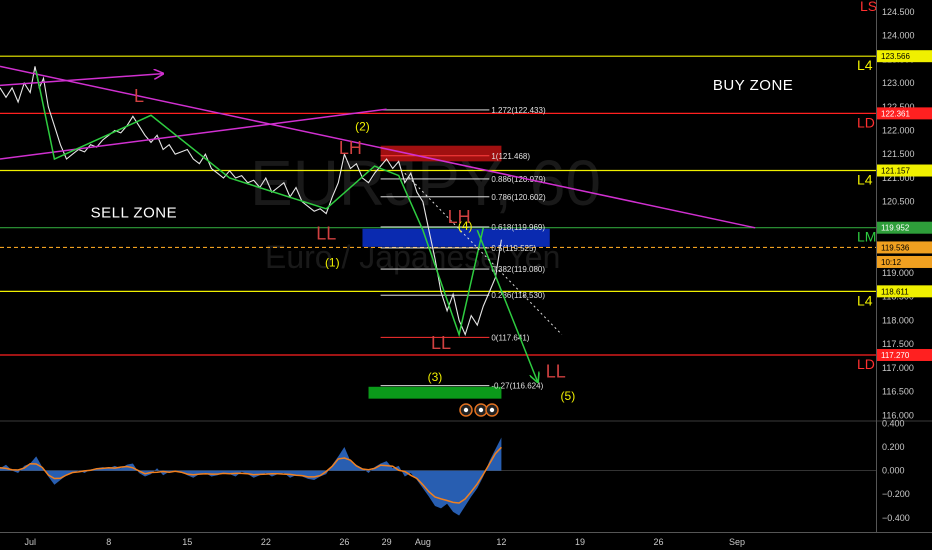  What do you see at coordinates (898, 320) in the screenshot?
I see `price-tick-13: 118.000` at bounding box center [898, 320].